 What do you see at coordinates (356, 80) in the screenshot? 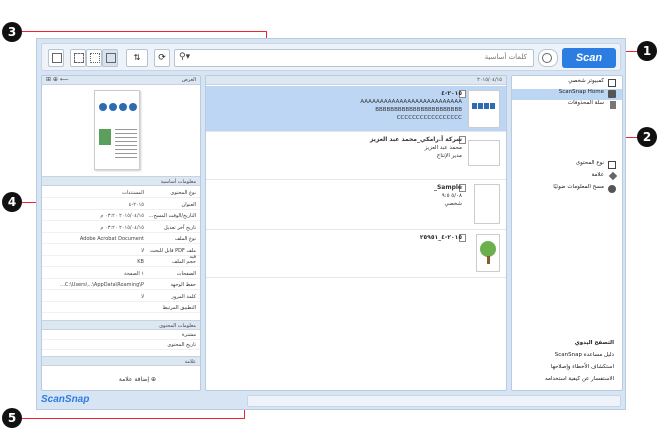
I see `content-list-header: ٢٠١٥/٠٤/١٥` at bounding box center [356, 80].